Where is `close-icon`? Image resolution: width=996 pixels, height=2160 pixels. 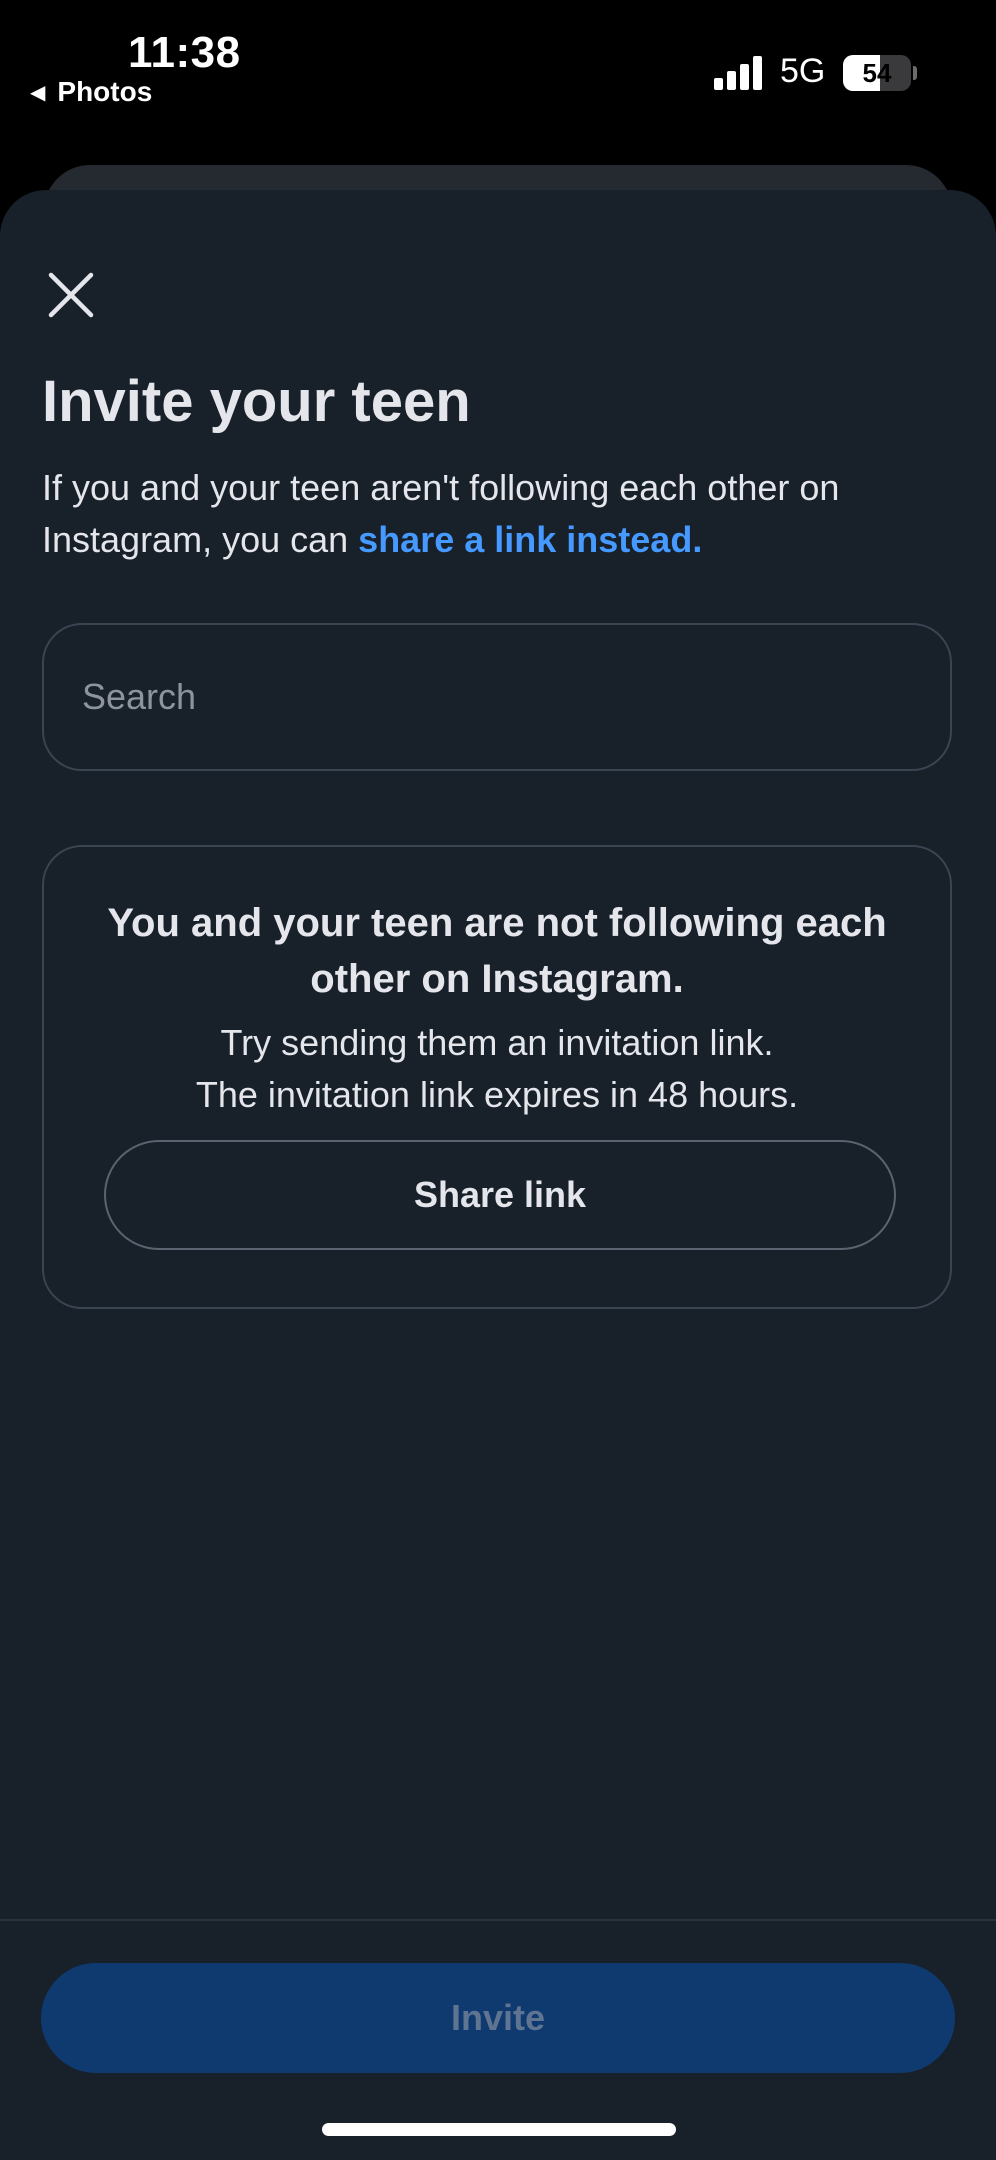 close-icon is located at coordinates (71, 295).